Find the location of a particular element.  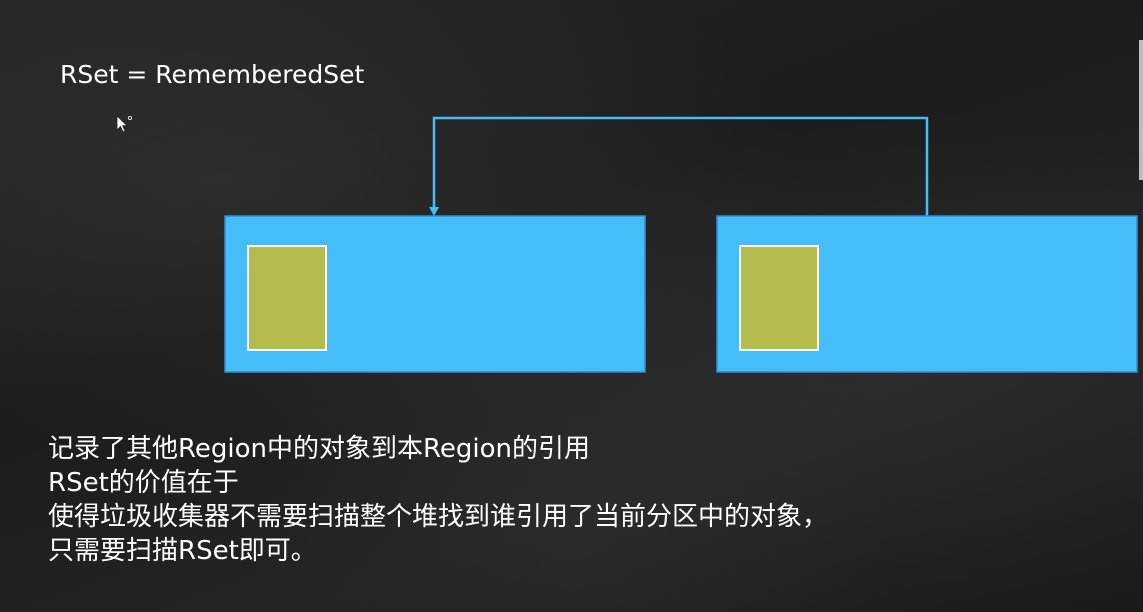

caption-line: 使得垃圾收集器不需要扫描整个堆找到谁引用了当前分区中的对象， is located at coordinates (438, 517).